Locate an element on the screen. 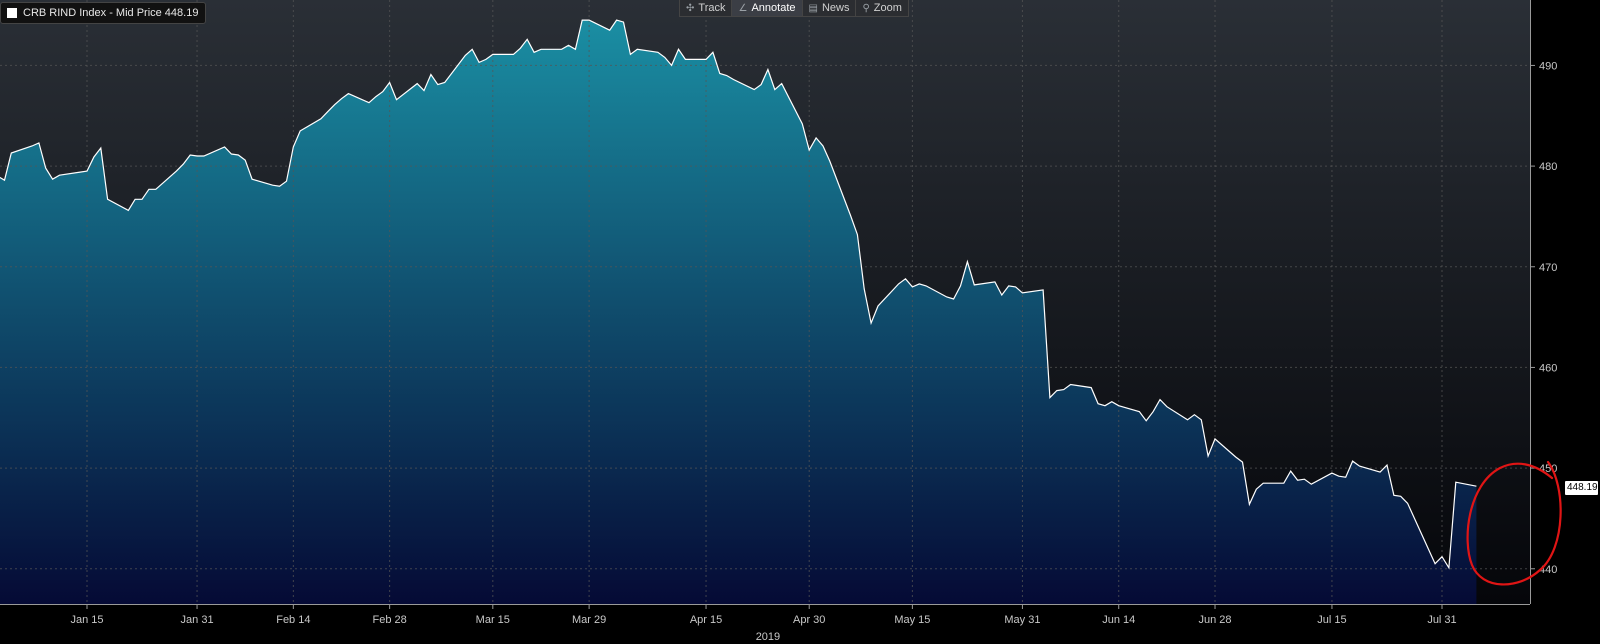 The image size is (1600, 644). x-tick-label: Jul 31 is located at coordinates (1441, 620).